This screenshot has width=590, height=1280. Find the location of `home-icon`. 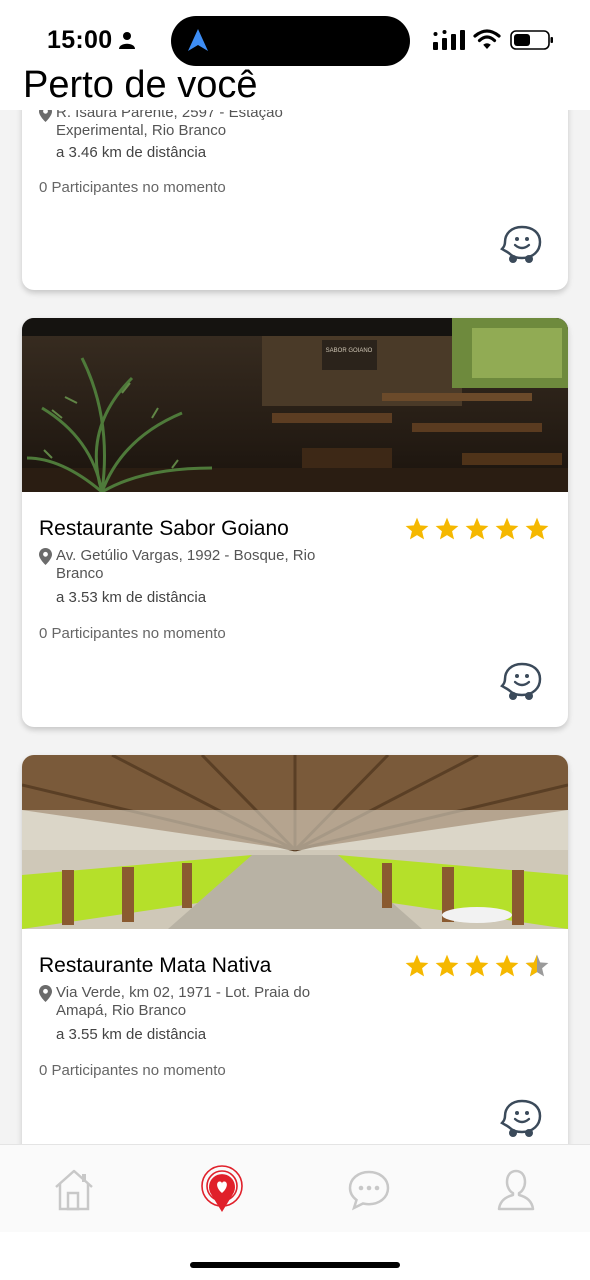

home-icon is located at coordinates (74, 1190).